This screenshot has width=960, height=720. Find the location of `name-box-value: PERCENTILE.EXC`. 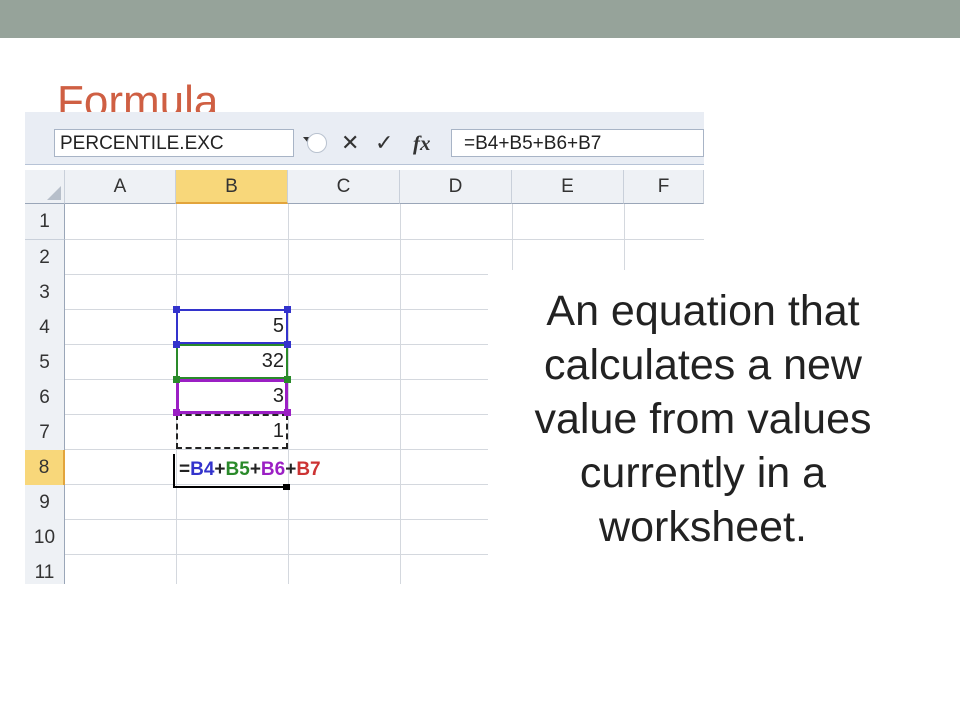

name-box-value: PERCENTILE.EXC is located at coordinates (142, 143).